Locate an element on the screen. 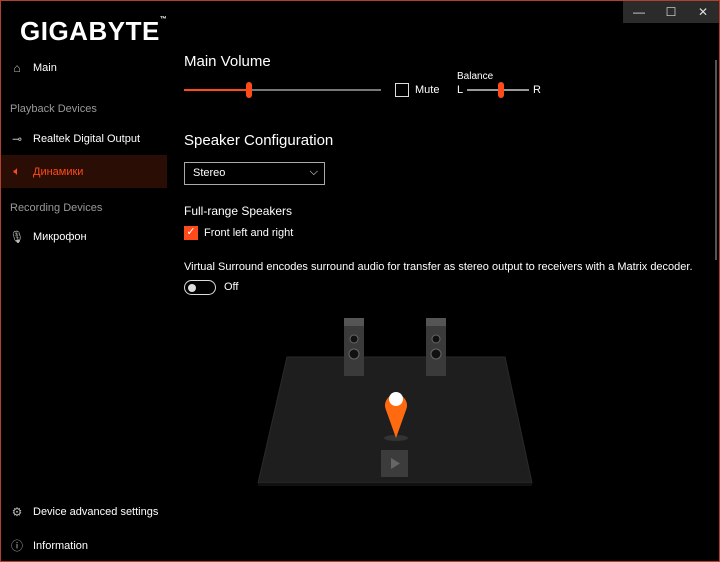  sidebar-item-device-advanced-settings: ⚙ Device advanced settings is located at coordinates (84, 511).